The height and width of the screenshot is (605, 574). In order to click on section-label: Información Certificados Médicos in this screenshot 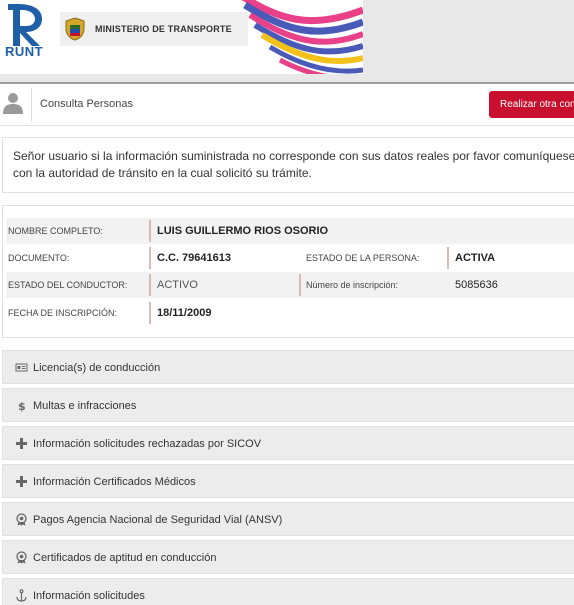, I will do `click(114, 482)`.